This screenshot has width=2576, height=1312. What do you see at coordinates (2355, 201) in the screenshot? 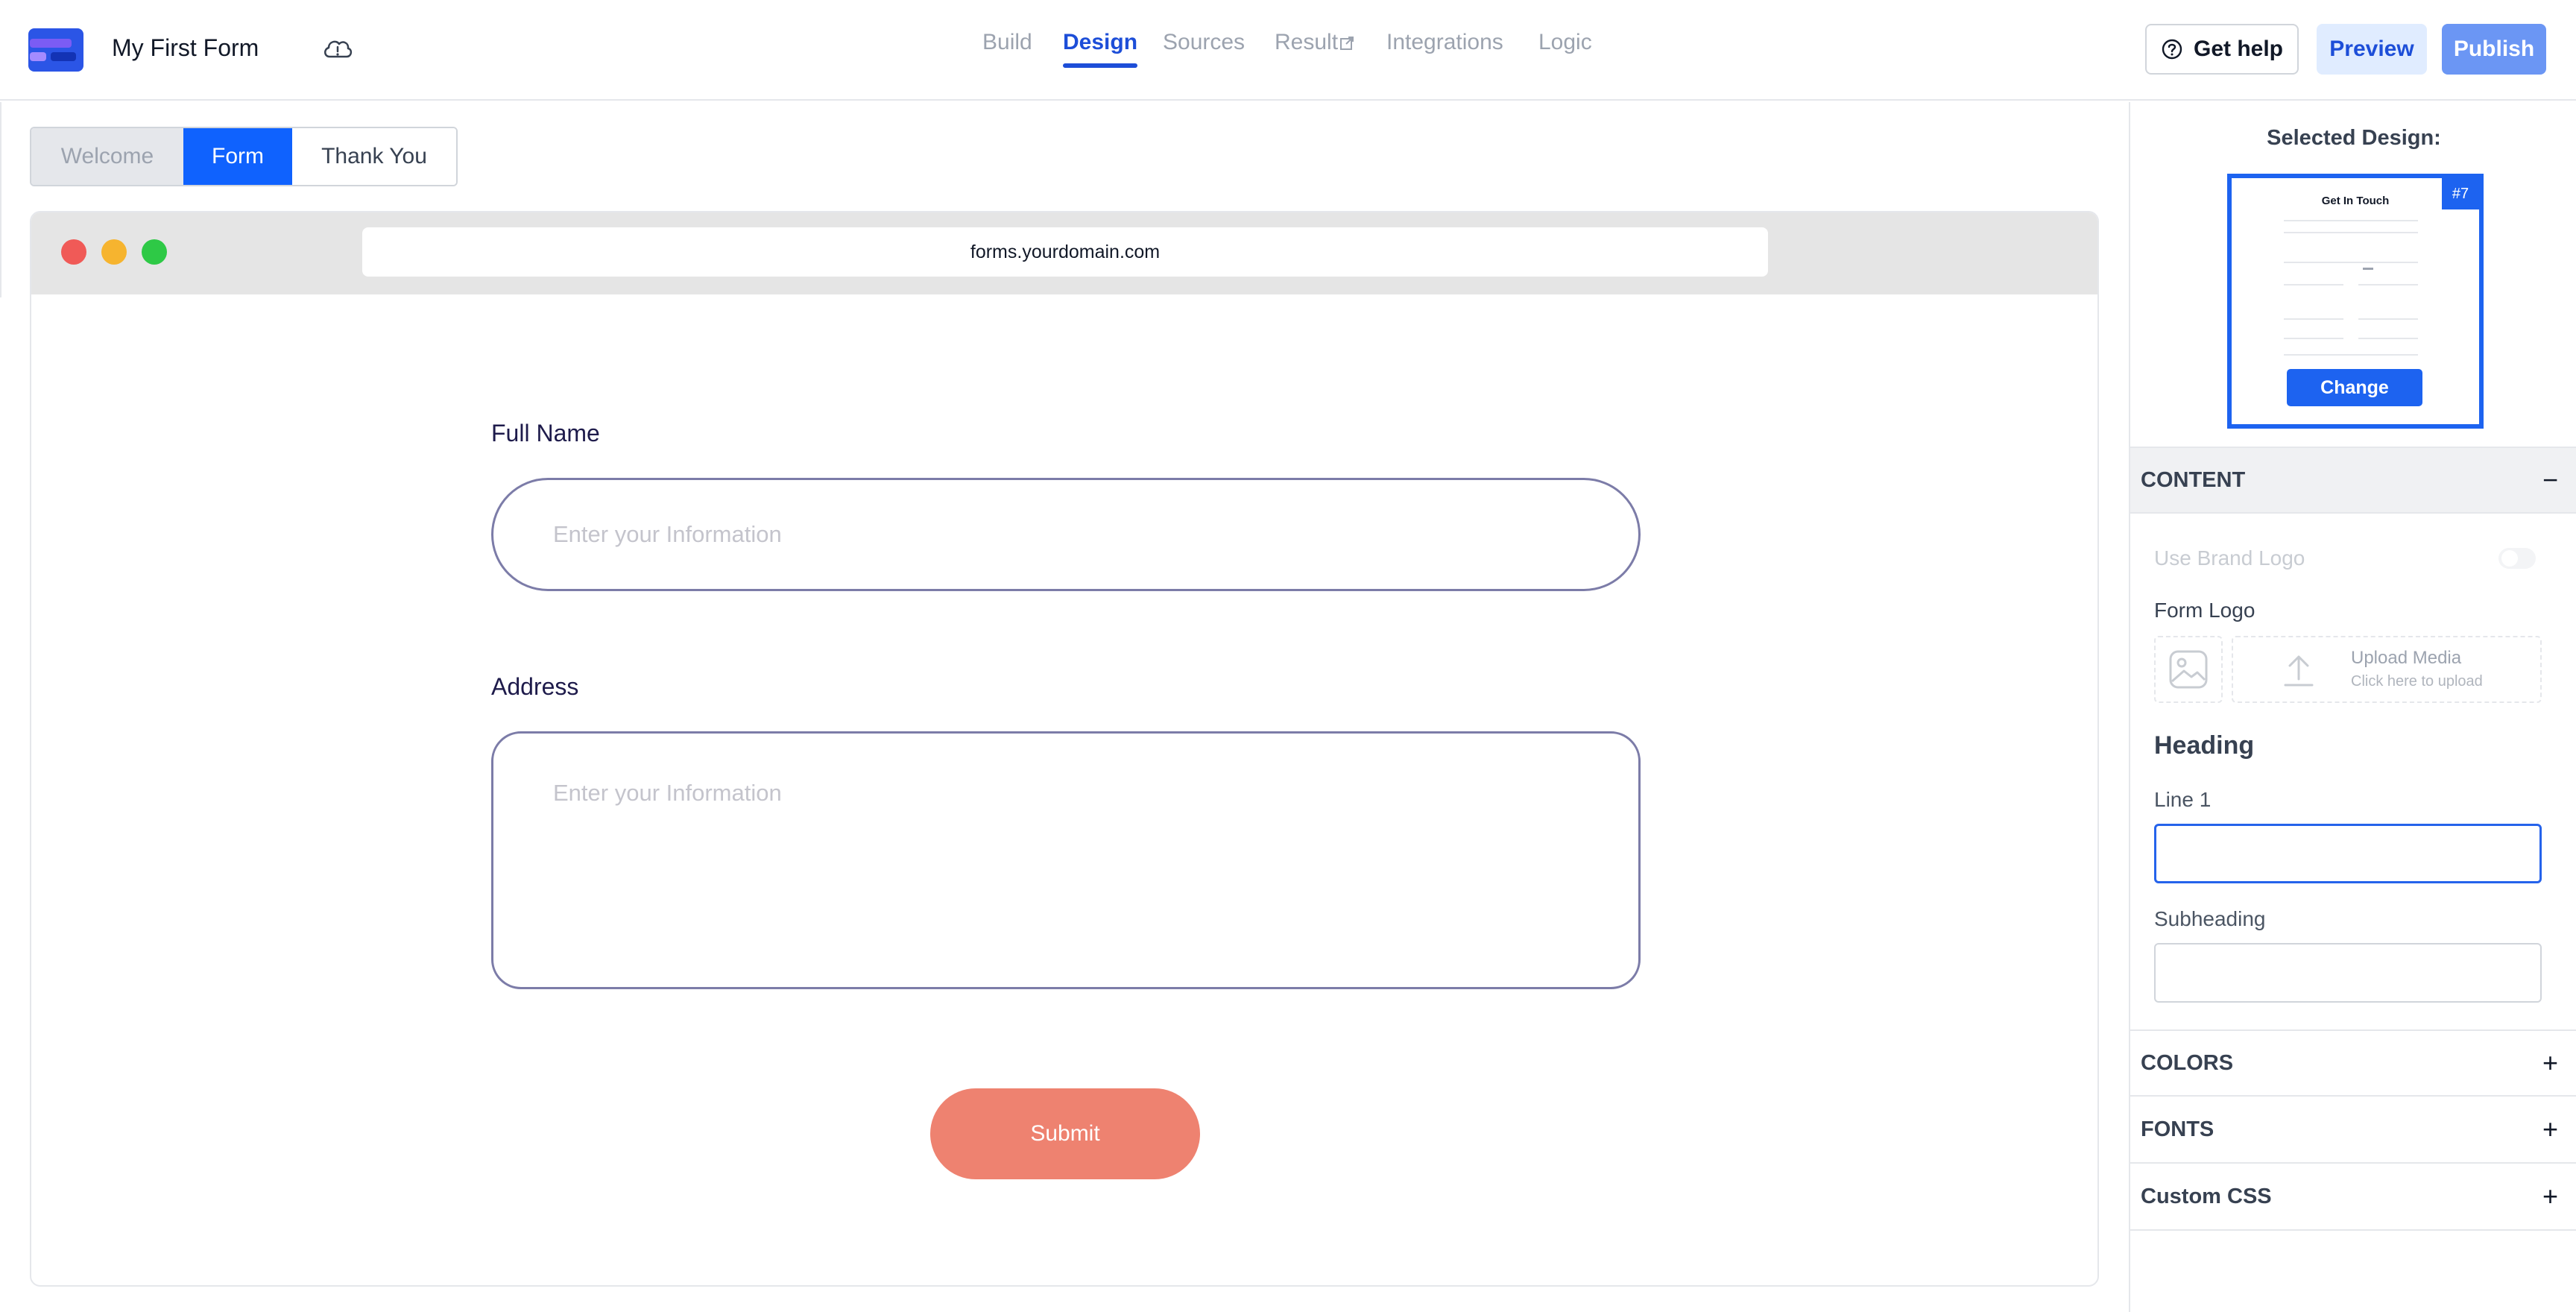
I see `thumbnail-heading: Get In Touch` at bounding box center [2355, 201].